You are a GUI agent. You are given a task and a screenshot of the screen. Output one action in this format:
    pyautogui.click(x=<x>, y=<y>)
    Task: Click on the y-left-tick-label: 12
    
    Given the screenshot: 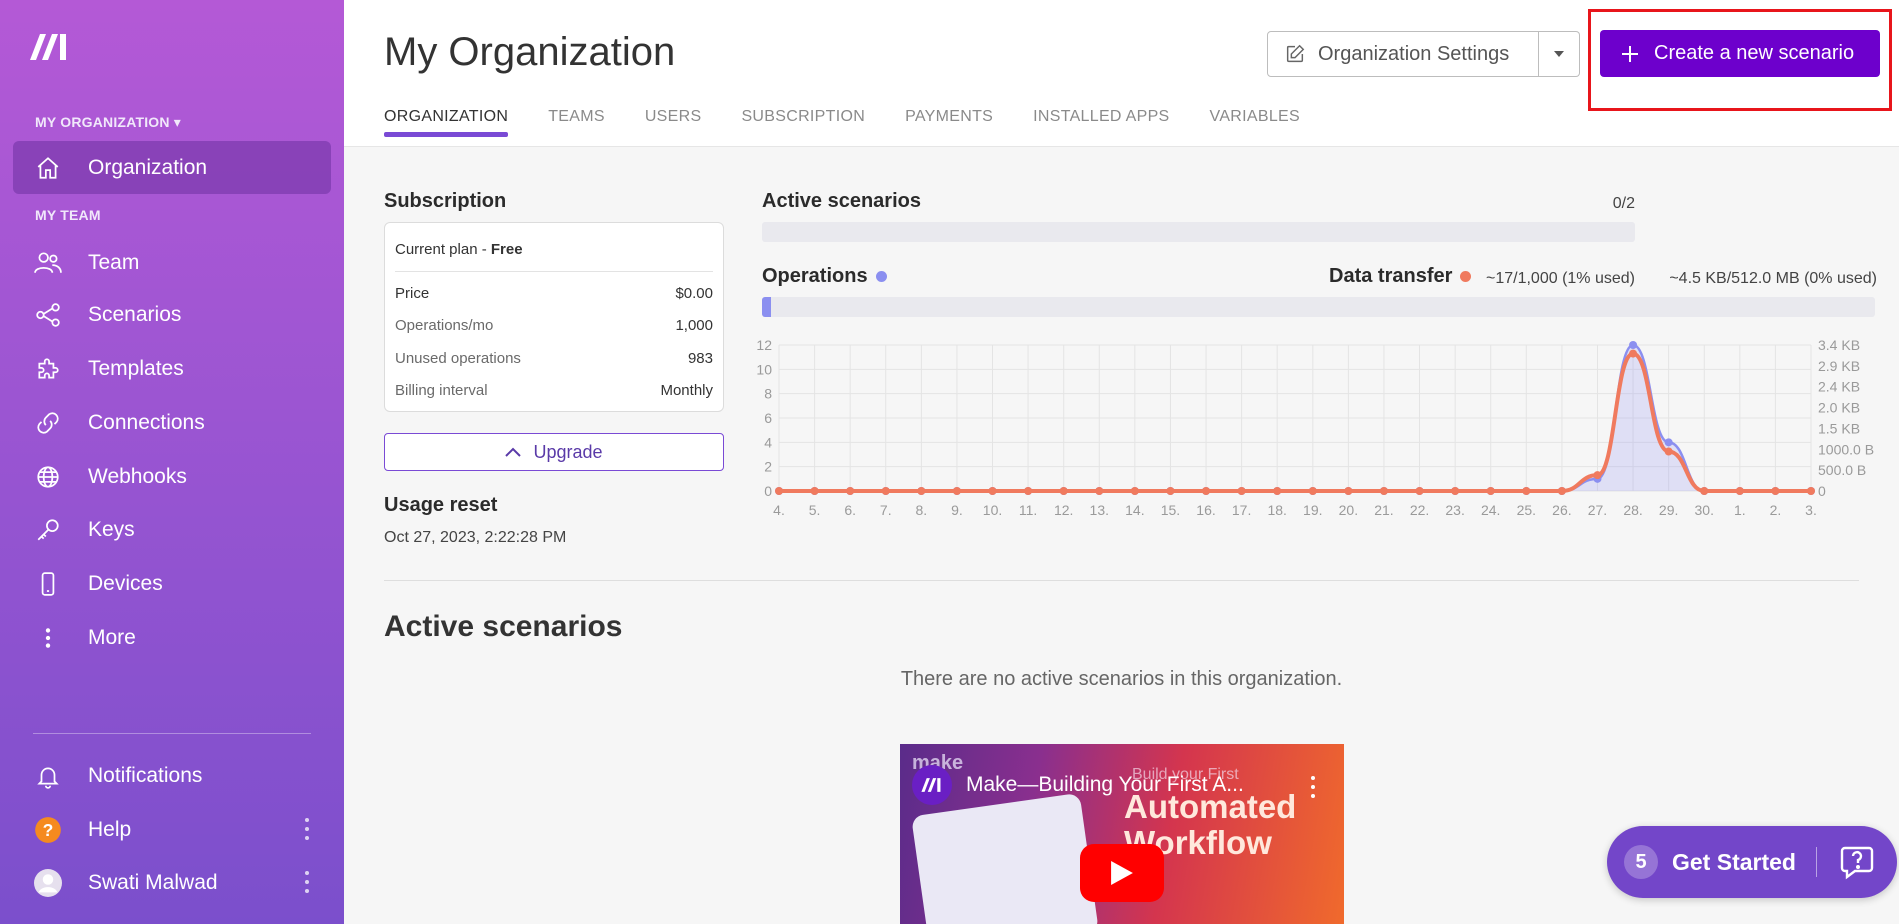 What is the action you would take?
    pyautogui.click(x=764, y=345)
    